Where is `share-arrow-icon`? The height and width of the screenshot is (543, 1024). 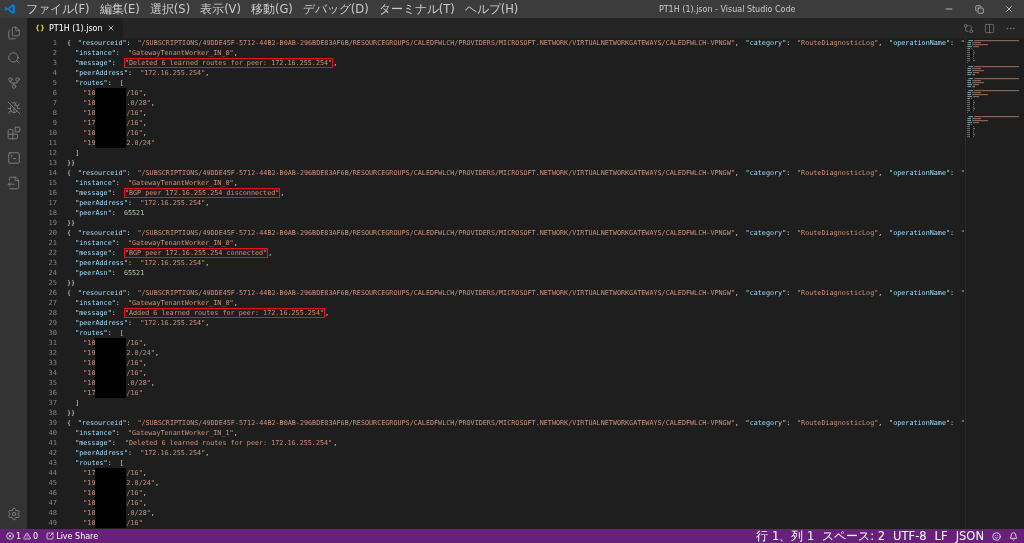 share-arrow-icon is located at coordinates (50, 536).